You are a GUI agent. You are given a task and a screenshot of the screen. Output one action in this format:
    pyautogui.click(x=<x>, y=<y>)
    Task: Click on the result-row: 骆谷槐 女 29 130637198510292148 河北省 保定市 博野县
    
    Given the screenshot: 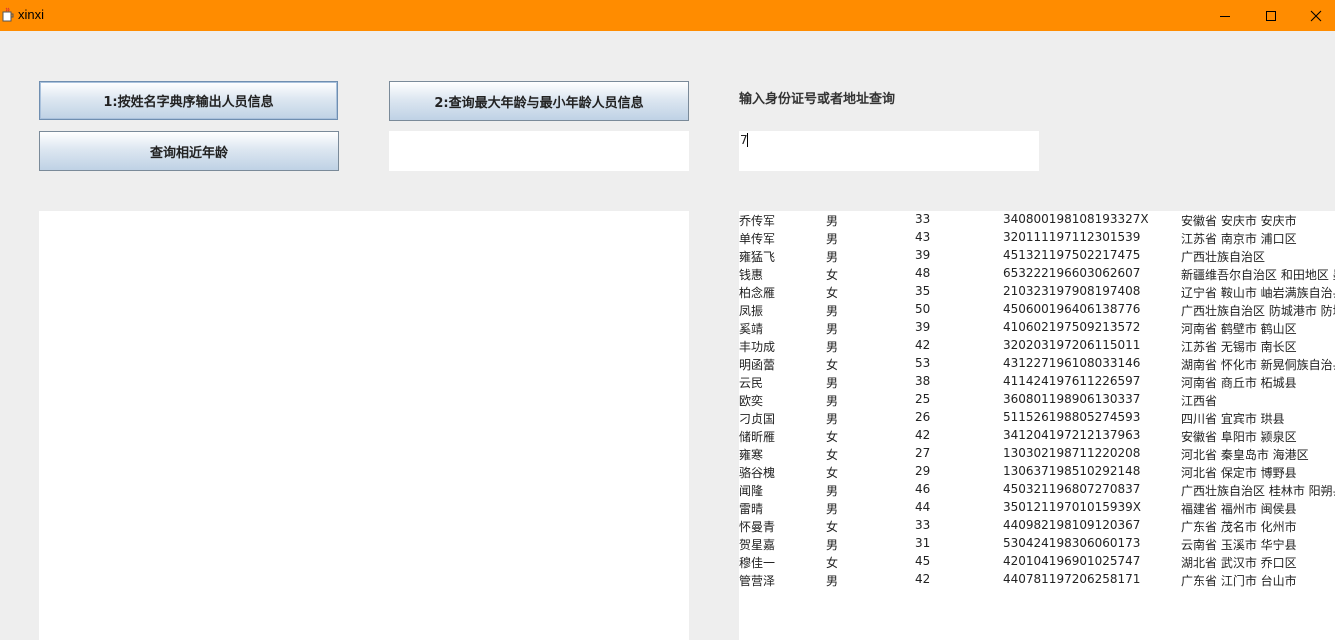 What is the action you would take?
    pyautogui.click(x=1037, y=472)
    